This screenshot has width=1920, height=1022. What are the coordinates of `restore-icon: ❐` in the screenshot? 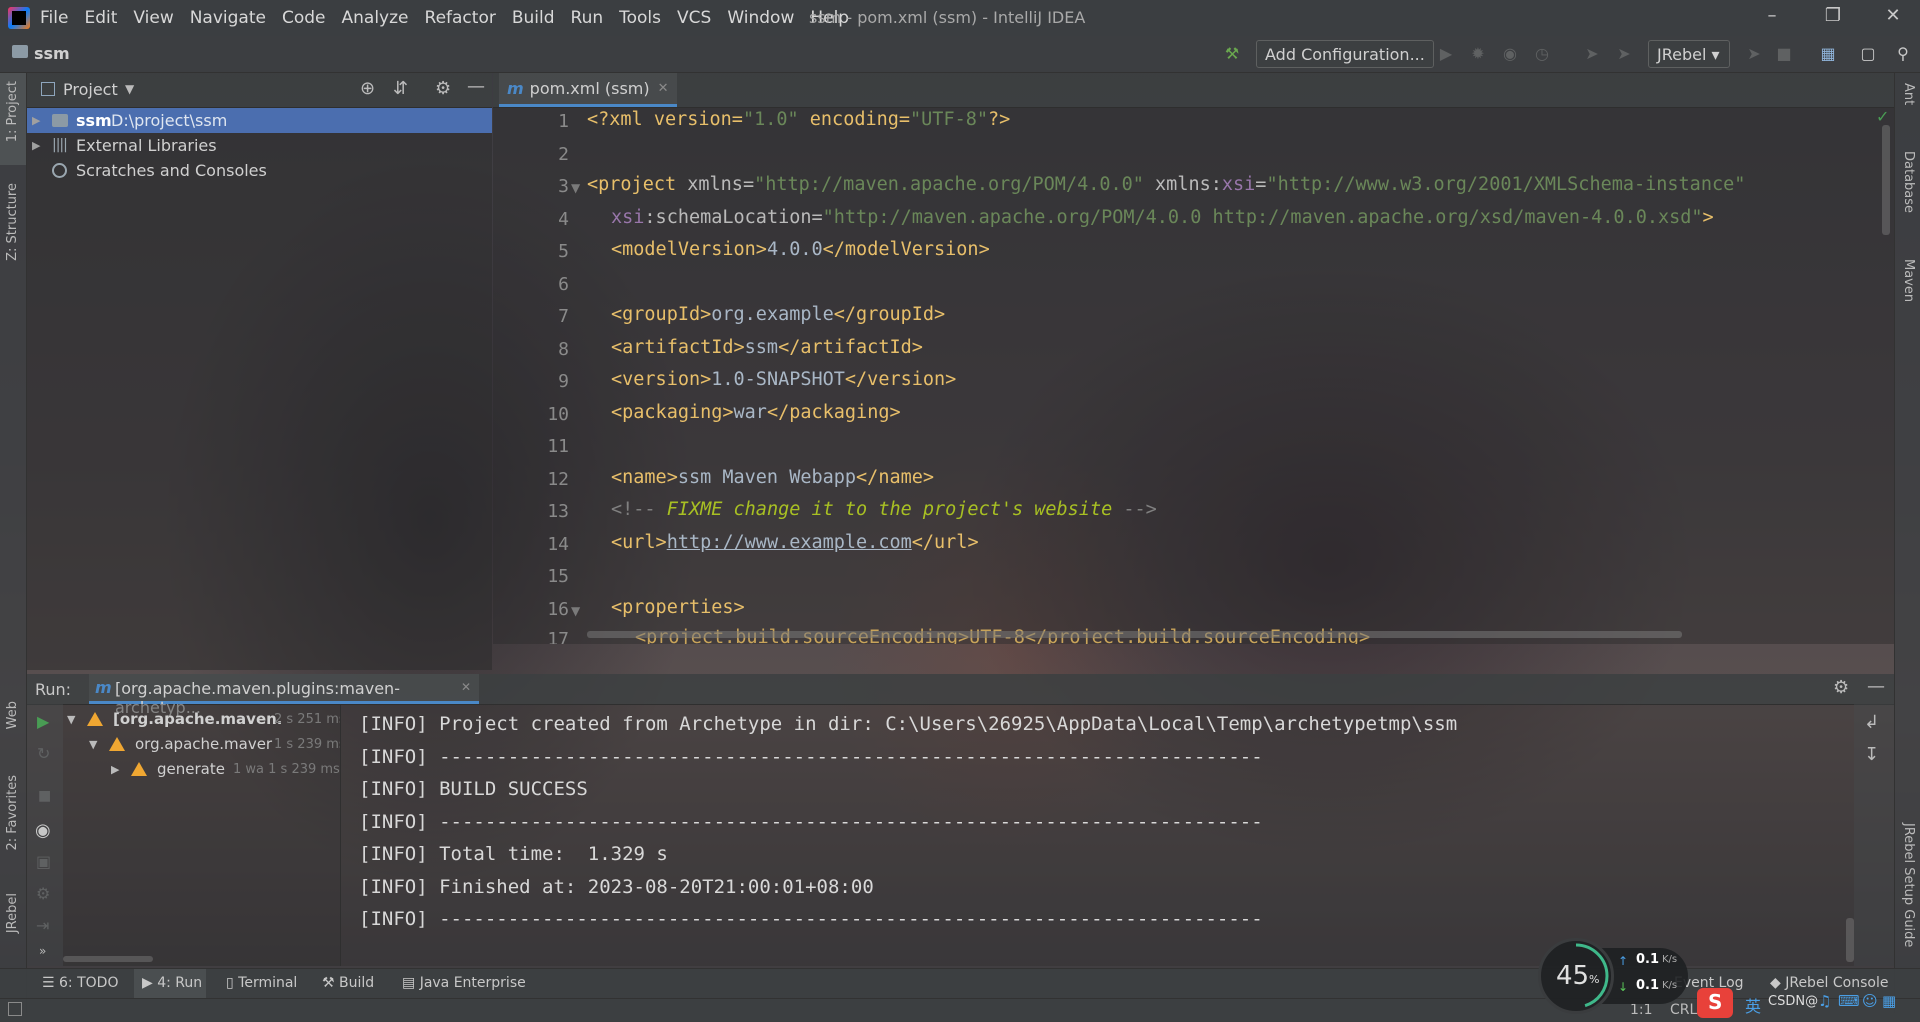 It's located at (1833, 16).